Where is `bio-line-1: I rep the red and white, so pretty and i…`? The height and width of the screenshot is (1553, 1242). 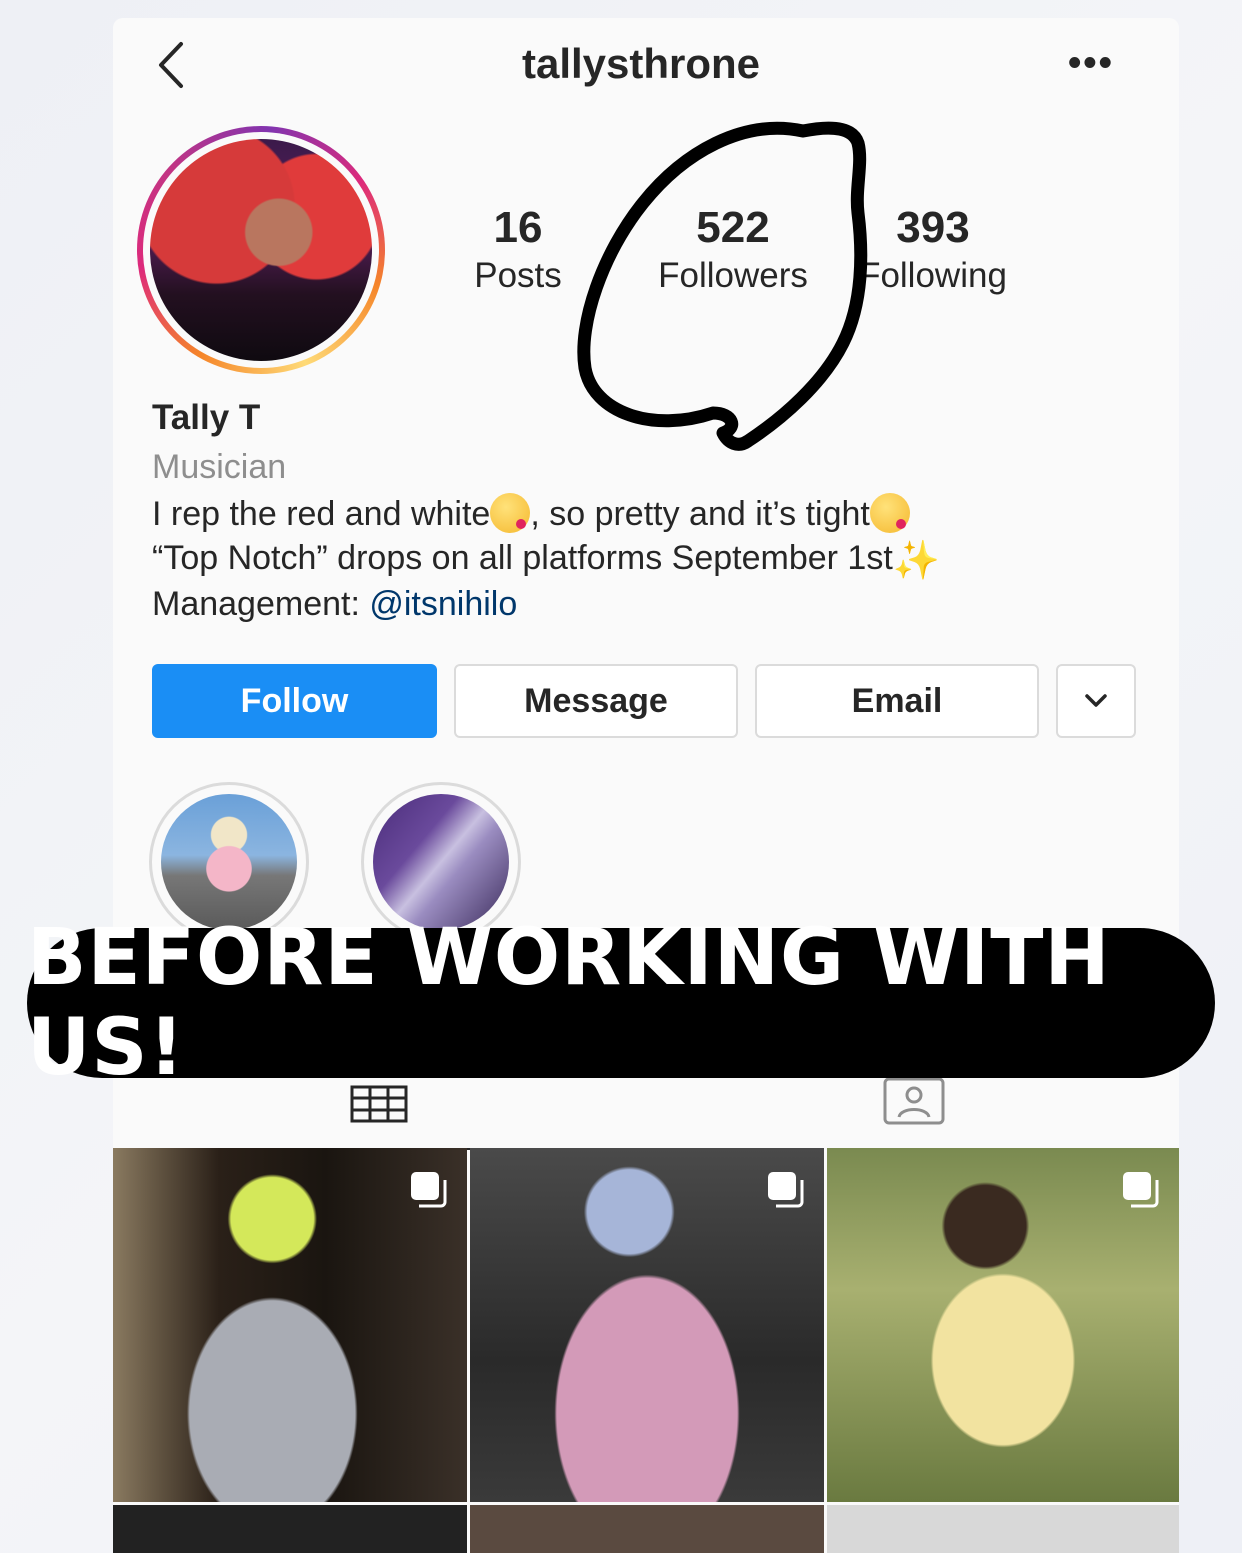 bio-line-1: I rep the red and white, so pretty and i… is located at coordinates (531, 513).